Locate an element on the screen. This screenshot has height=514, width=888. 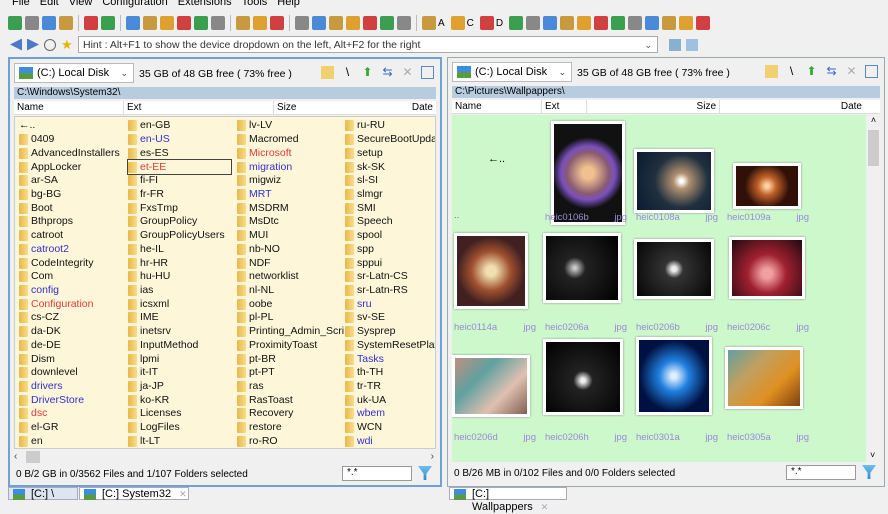
thumbnail-item: heic0106b jpg is located at coordinates (588, 172).